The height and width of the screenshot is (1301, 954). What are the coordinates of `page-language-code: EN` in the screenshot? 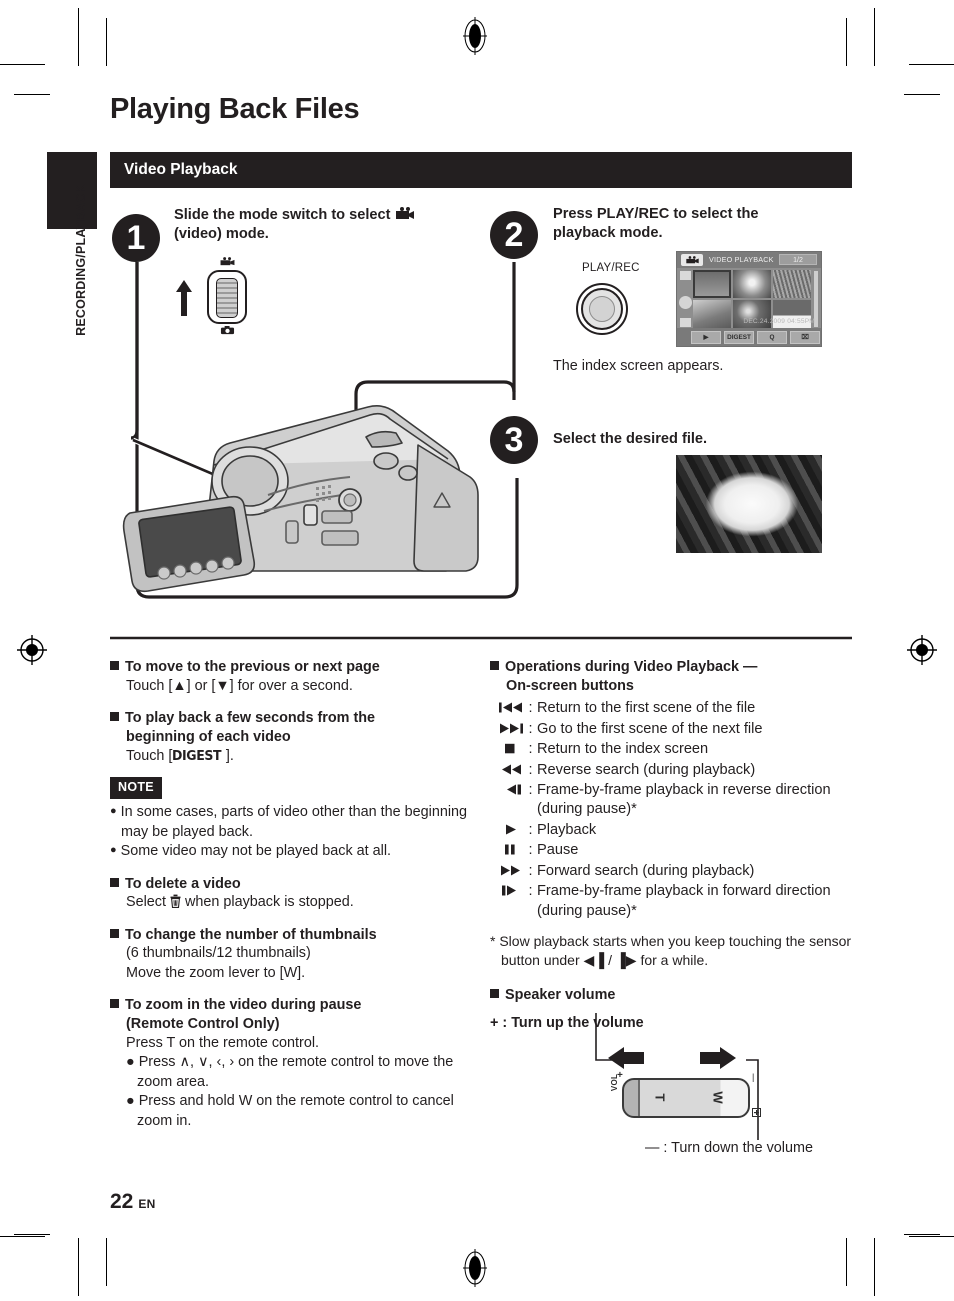 It's located at (147, 1204).